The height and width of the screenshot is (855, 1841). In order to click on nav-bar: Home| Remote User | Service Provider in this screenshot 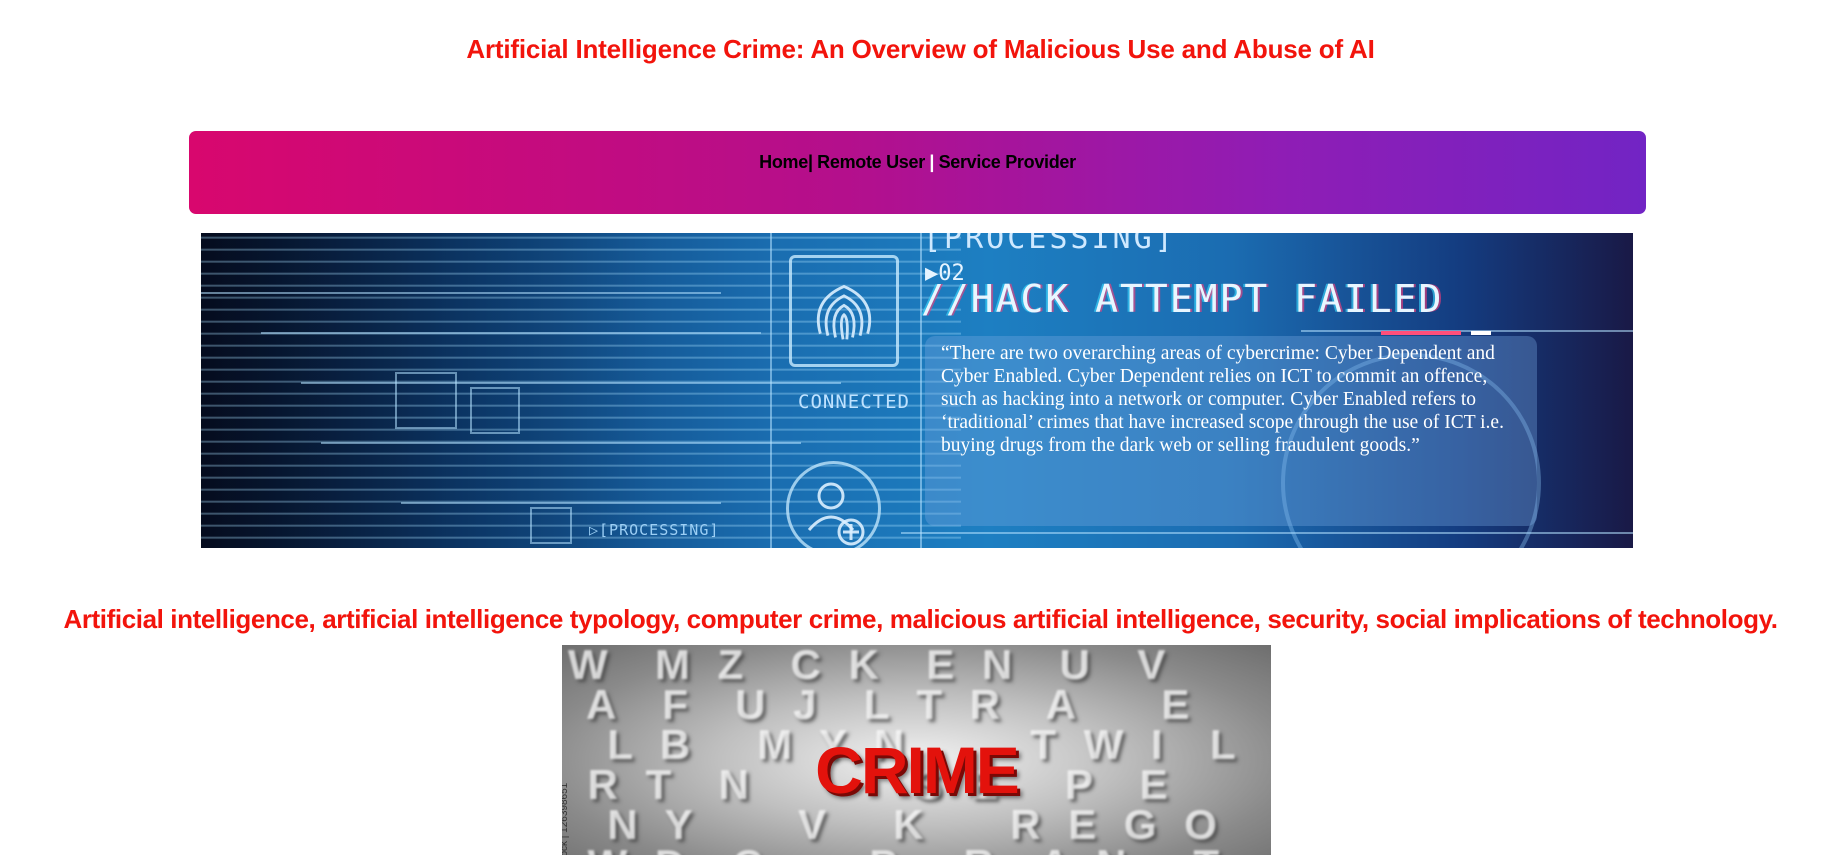, I will do `click(917, 172)`.